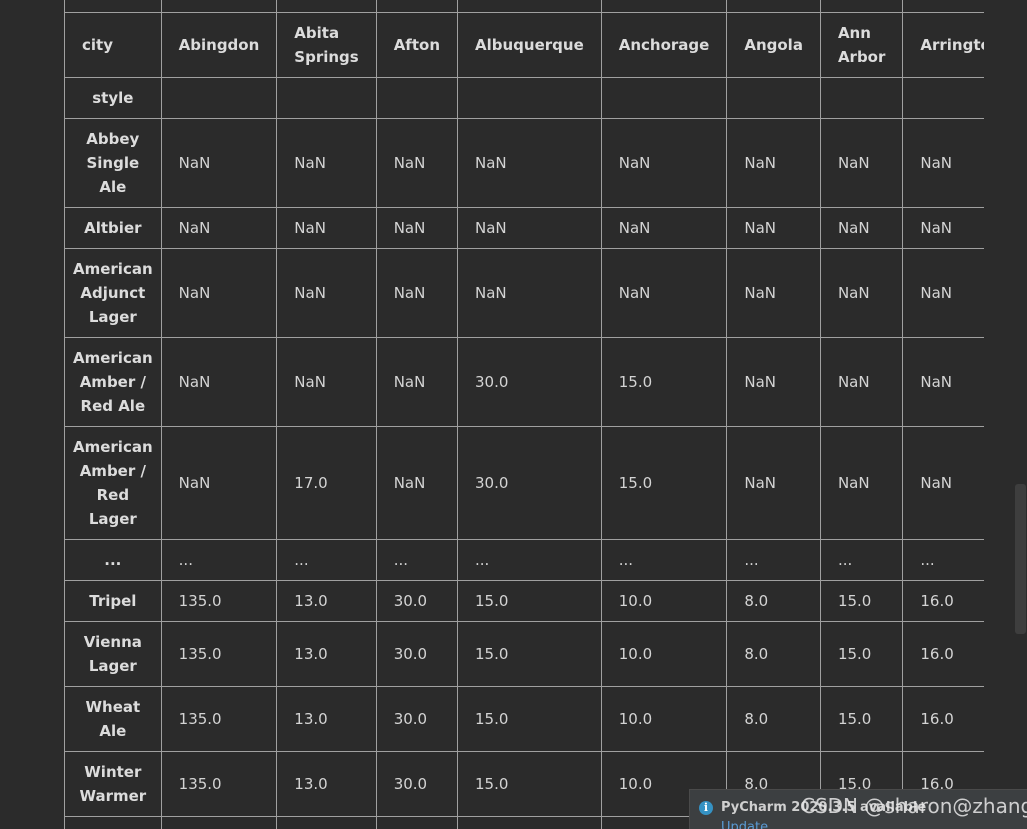 Image resolution: width=1027 pixels, height=829 pixels. What do you see at coordinates (417, 45) in the screenshot?
I see `column-header: Afton` at bounding box center [417, 45].